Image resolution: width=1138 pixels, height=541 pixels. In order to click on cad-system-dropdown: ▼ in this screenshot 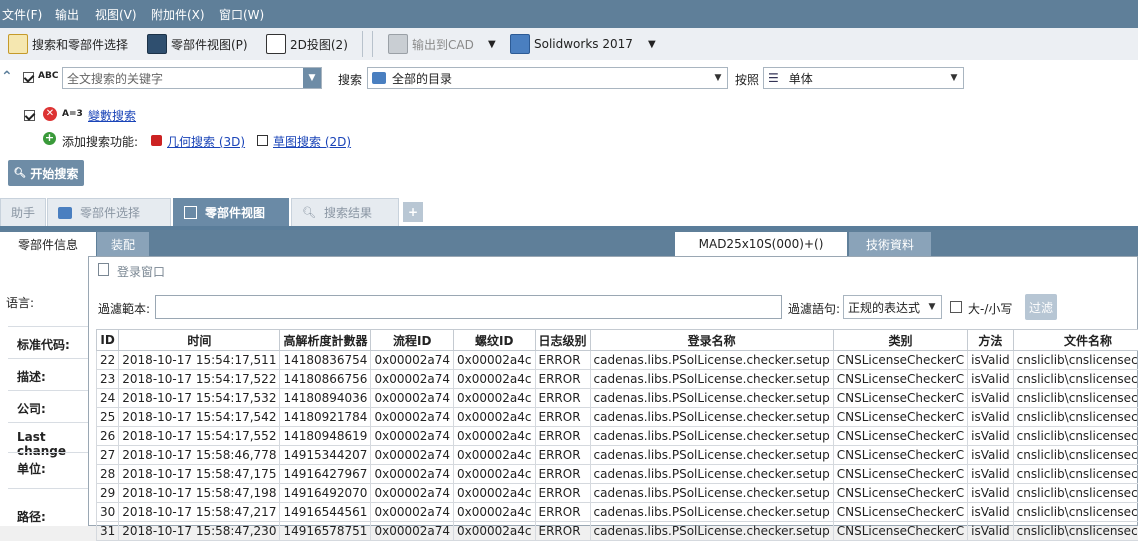, I will do `click(652, 44)`.